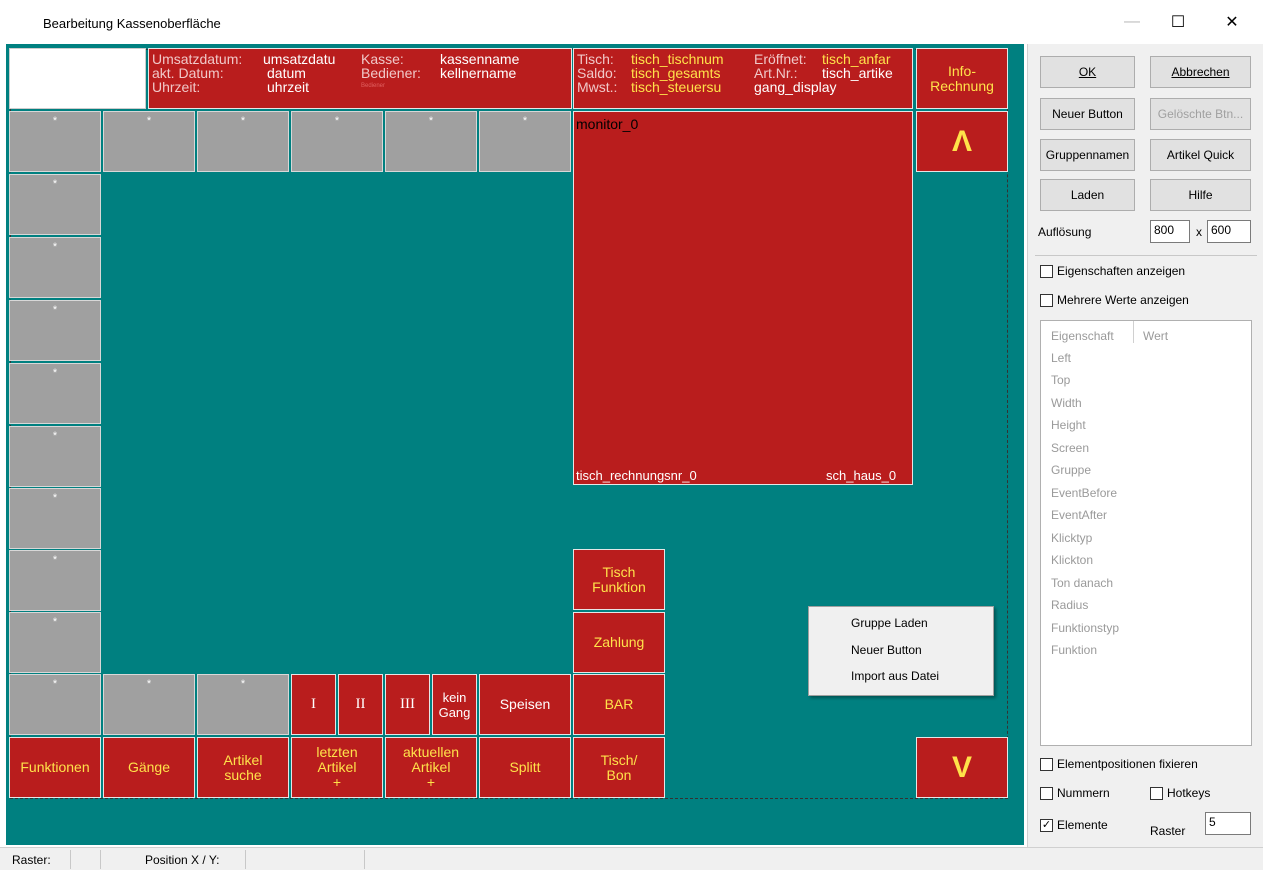 The height and width of the screenshot is (870, 1263). What do you see at coordinates (382, 59) in the screenshot?
I see `kasse-label: Kasse:` at bounding box center [382, 59].